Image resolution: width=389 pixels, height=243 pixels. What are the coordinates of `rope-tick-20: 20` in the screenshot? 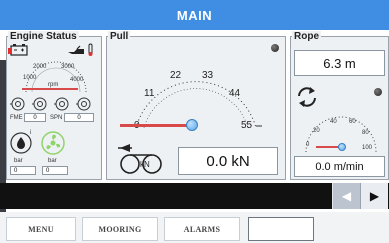 It's located at (316, 131).